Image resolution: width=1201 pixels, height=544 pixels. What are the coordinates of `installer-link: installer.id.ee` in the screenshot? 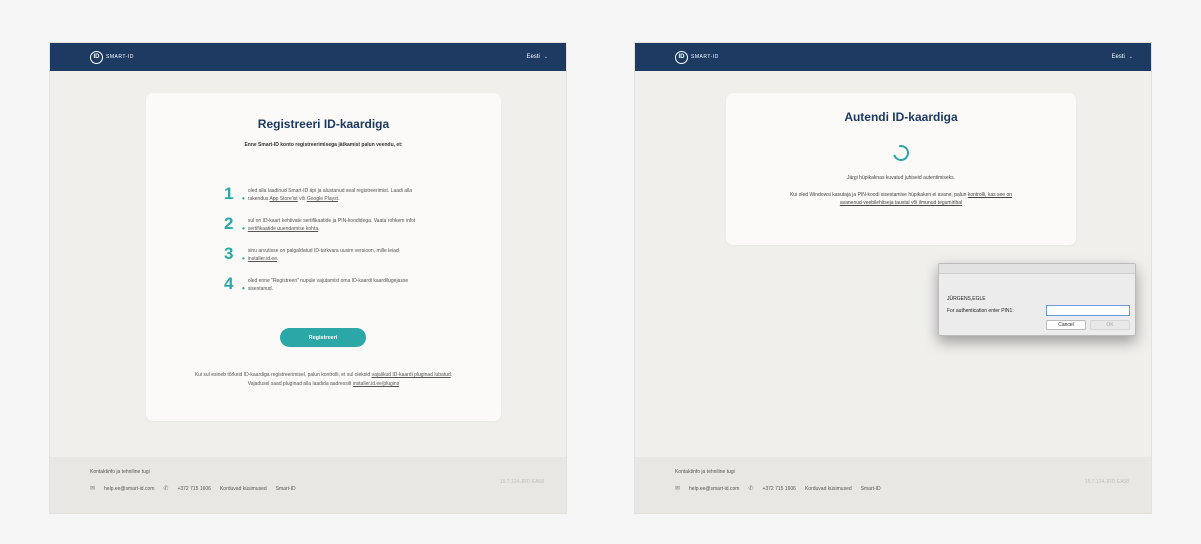 It's located at (262, 259).